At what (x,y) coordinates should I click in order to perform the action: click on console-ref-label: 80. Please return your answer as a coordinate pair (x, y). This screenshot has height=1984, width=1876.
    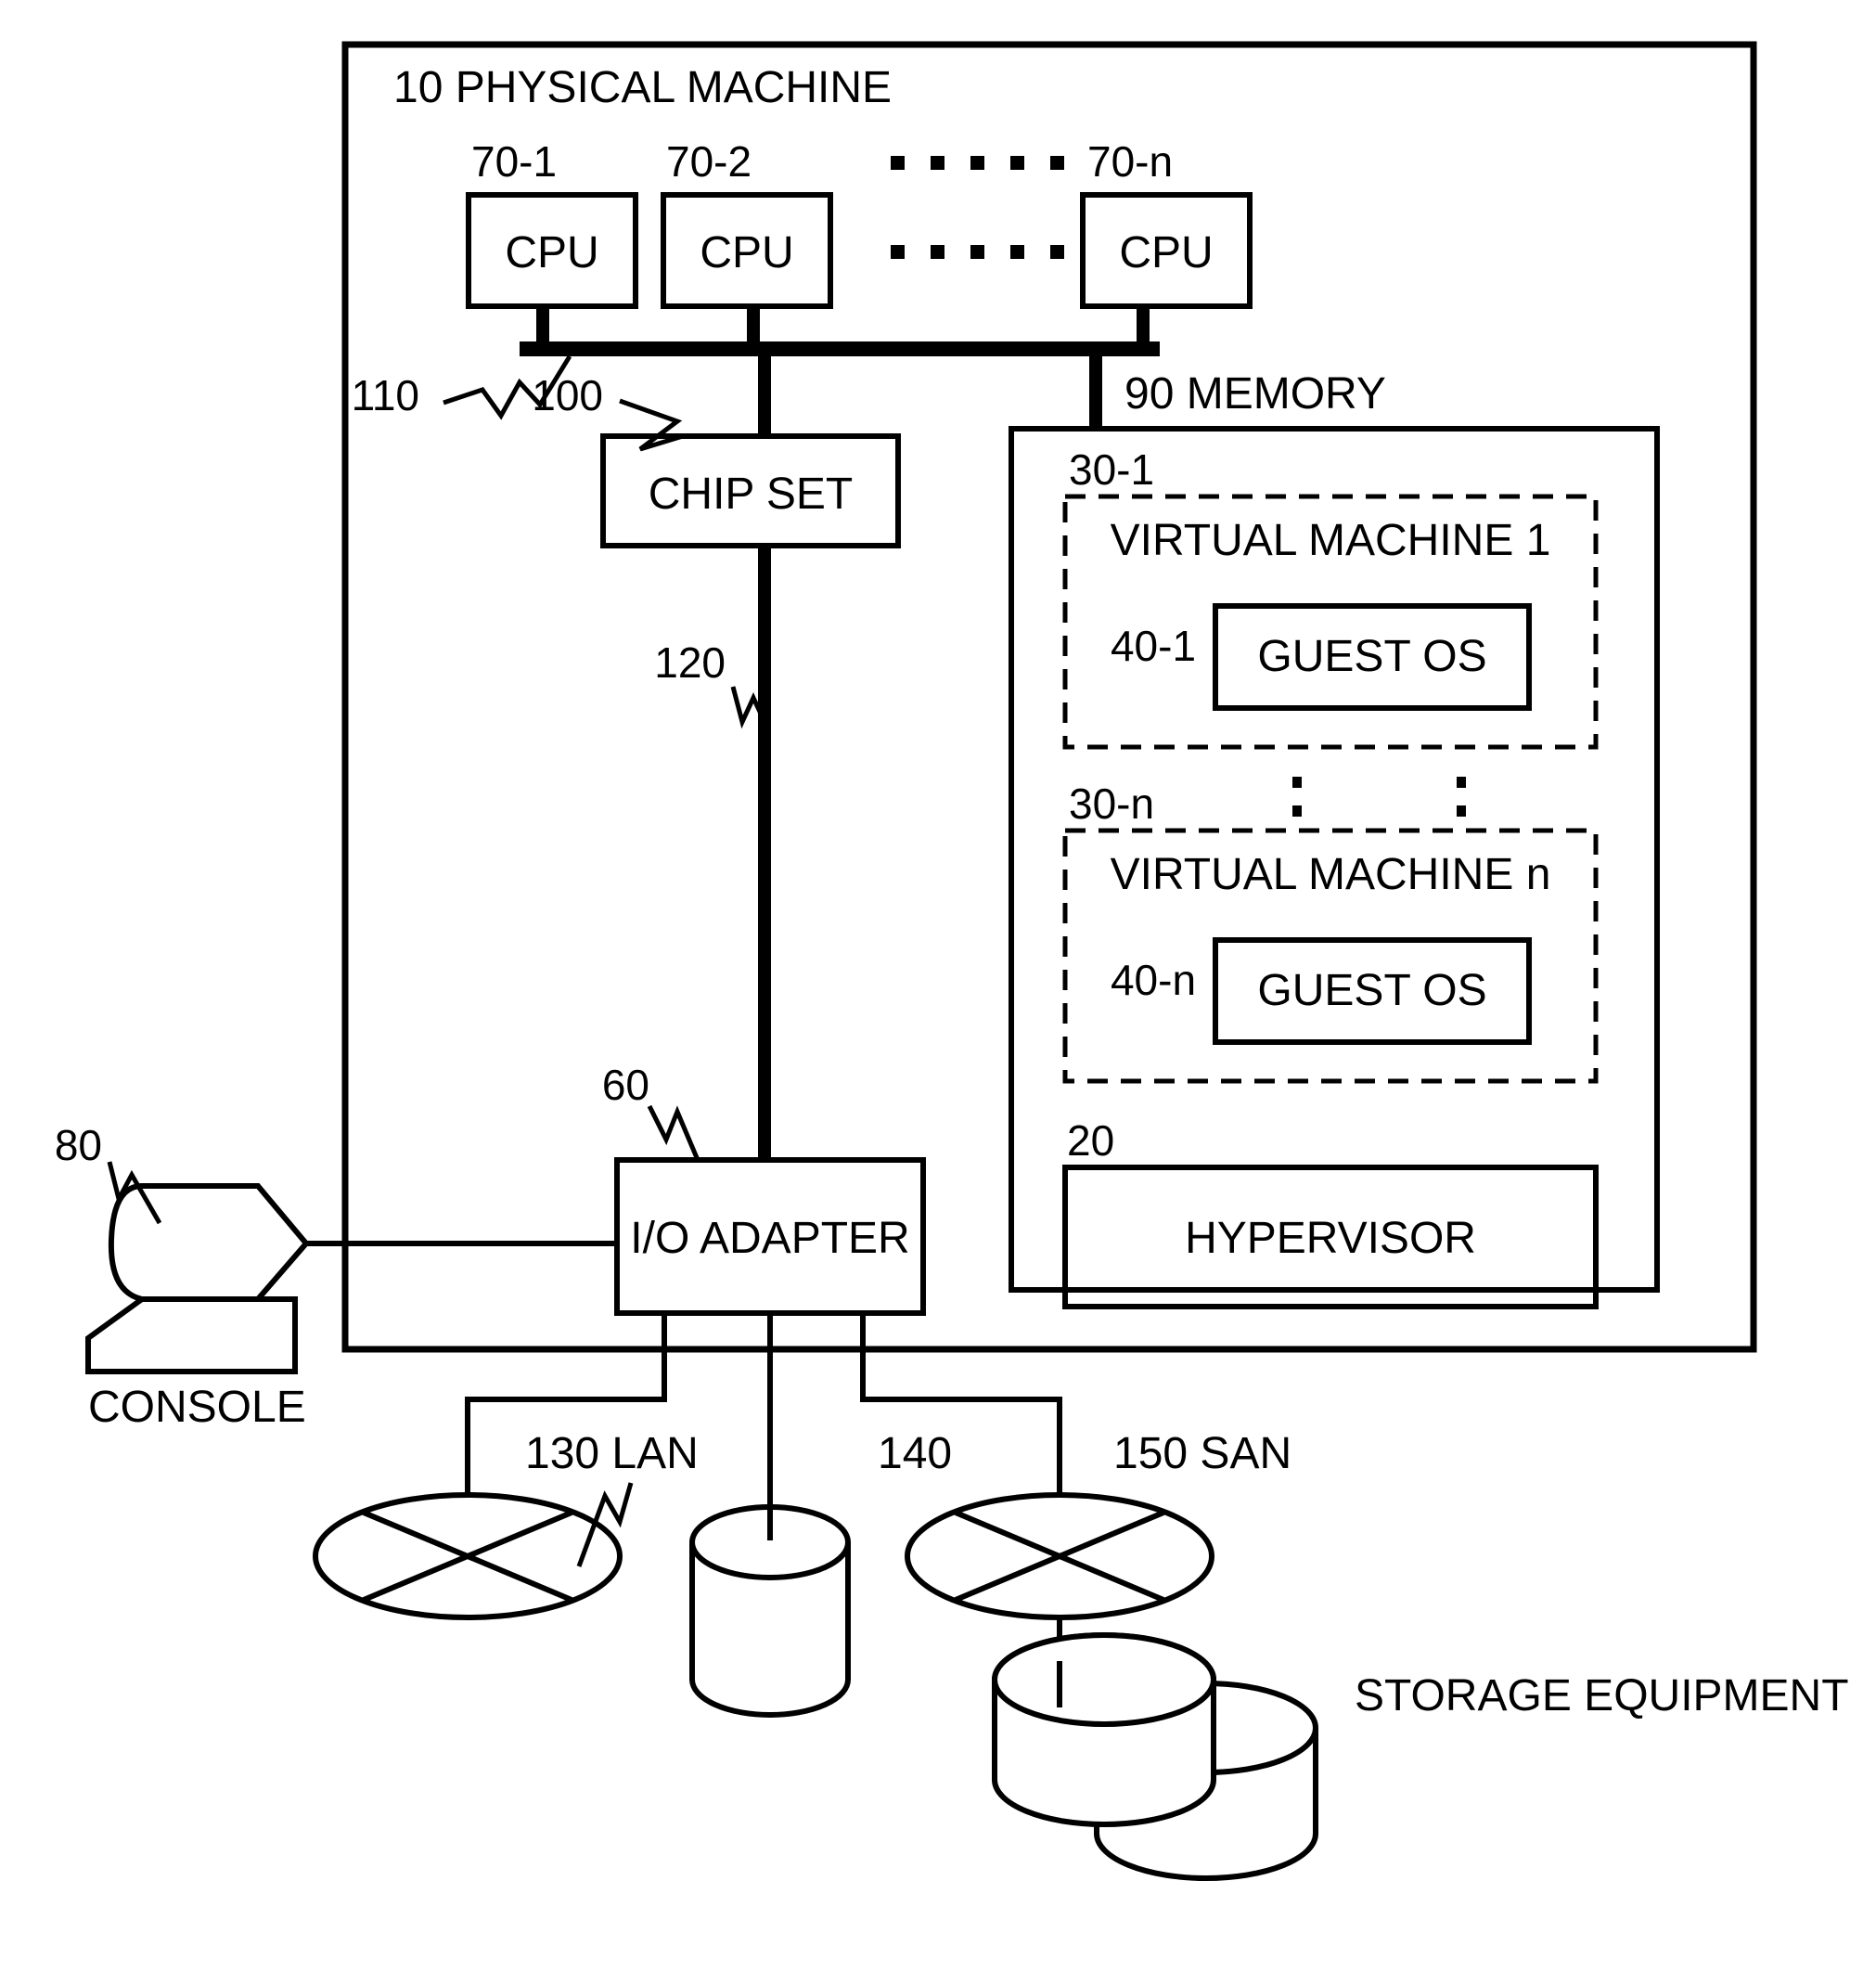
    Looking at the image, I should click on (78, 1145).